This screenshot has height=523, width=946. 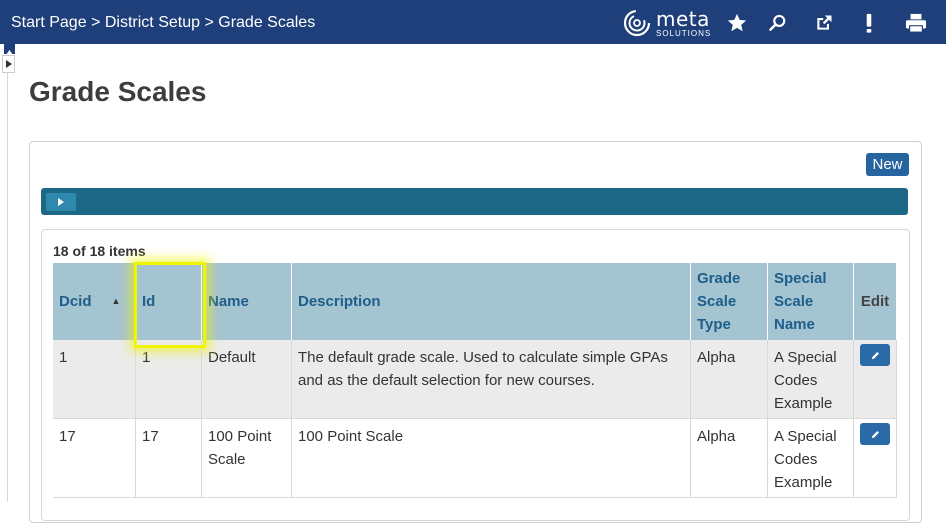 I want to click on logo-swirl-icon, so click(x=637, y=23).